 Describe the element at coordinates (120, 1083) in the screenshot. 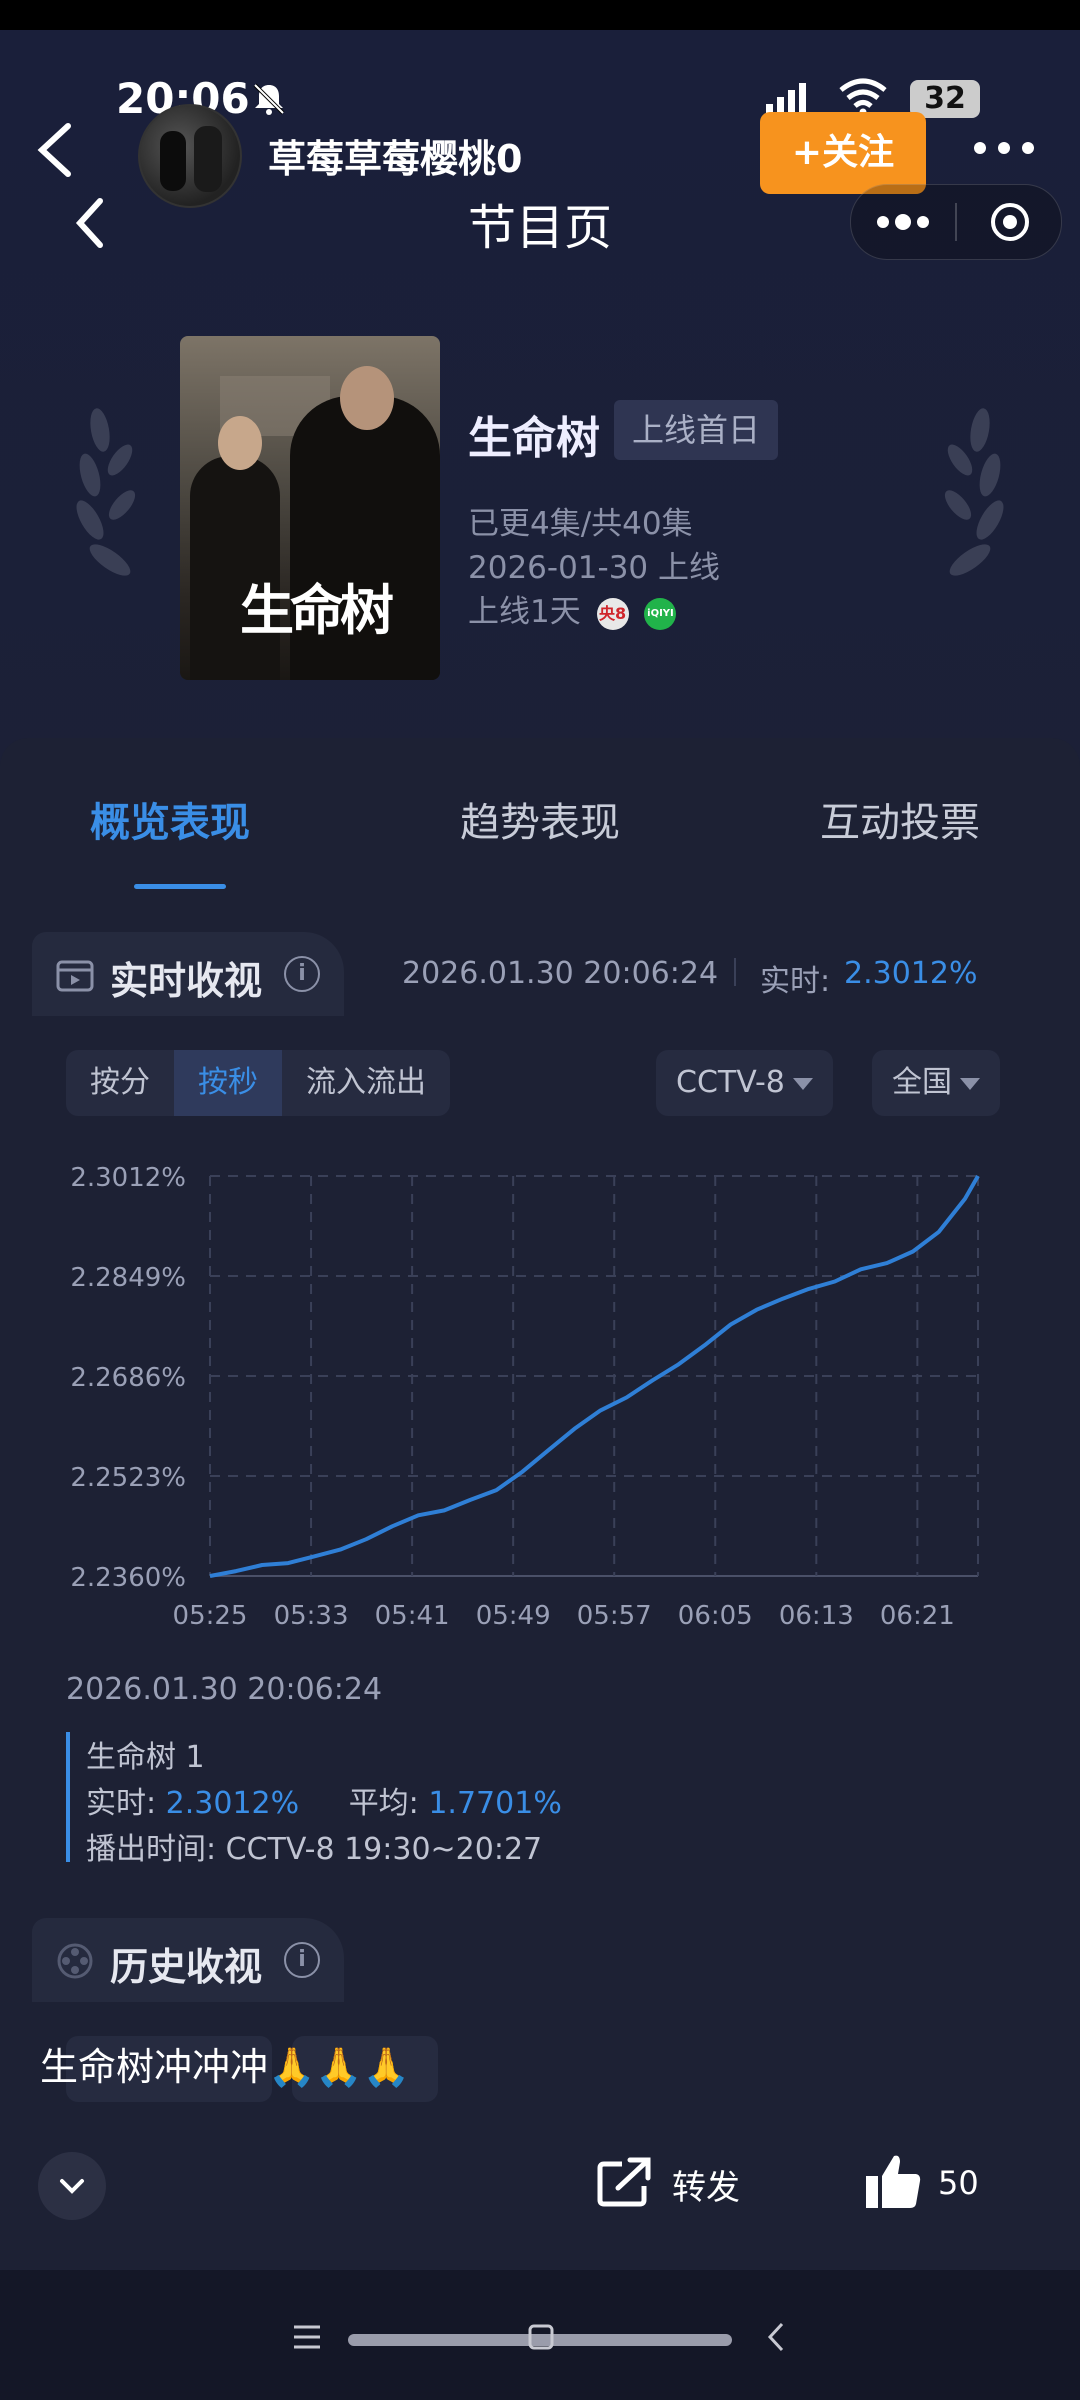

I see `segment-by-minute: 按分` at that location.